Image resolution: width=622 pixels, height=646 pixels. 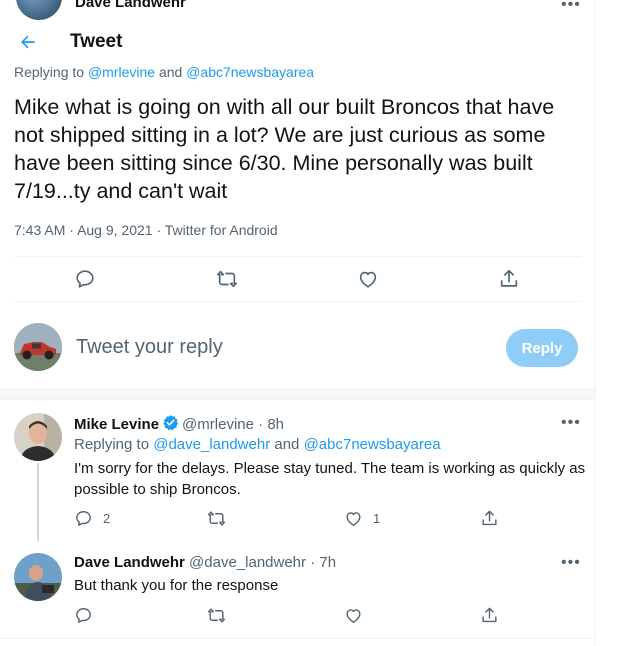 I want to click on like-count: 1, so click(x=377, y=518).